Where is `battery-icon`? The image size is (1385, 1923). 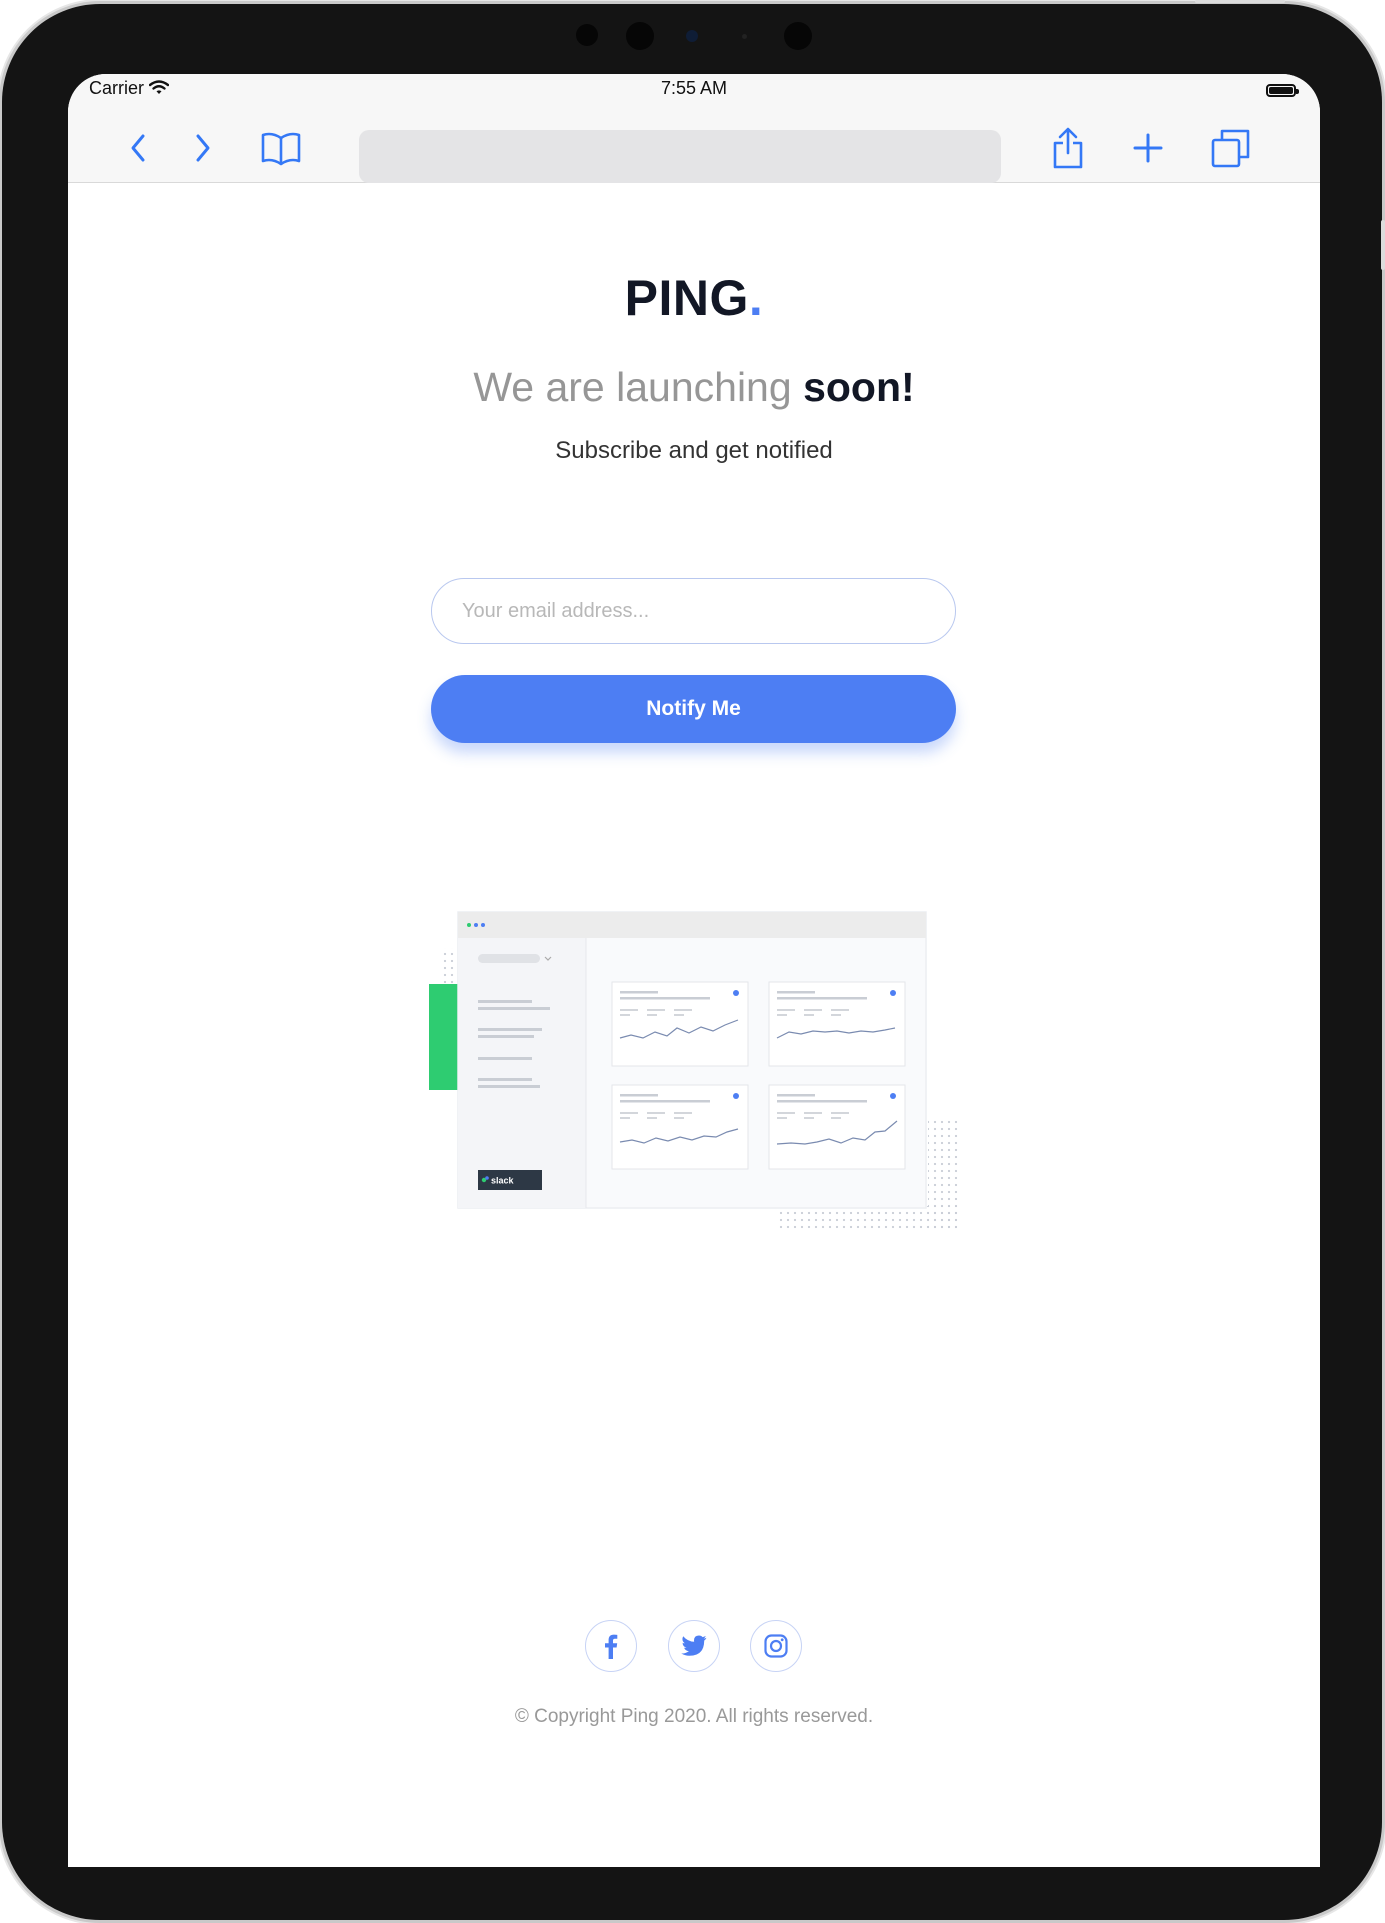 battery-icon is located at coordinates (1282, 90).